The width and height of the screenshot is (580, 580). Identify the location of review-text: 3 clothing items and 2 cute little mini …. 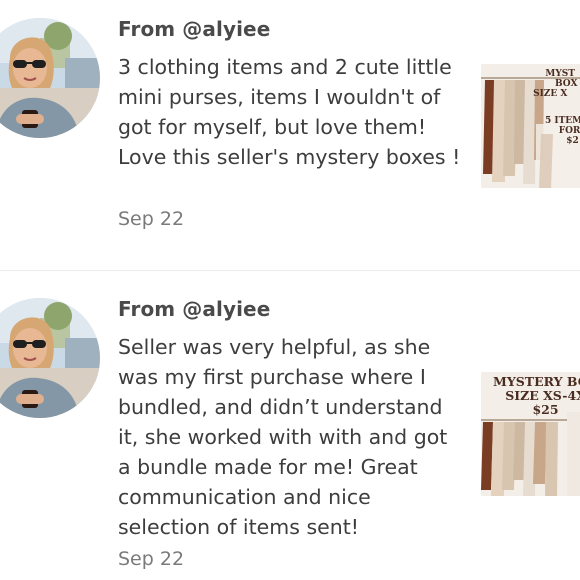
(289, 112).